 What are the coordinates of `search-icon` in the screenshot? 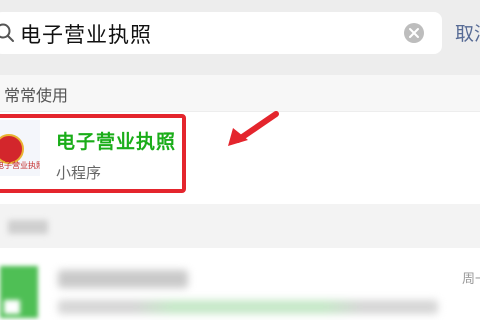 It's located at (7, 32).